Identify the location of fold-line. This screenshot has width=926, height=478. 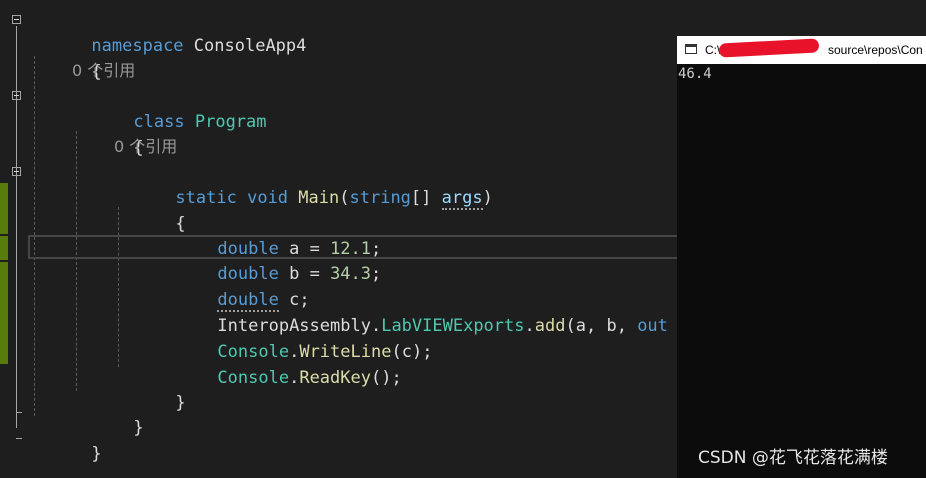
(16, 227).